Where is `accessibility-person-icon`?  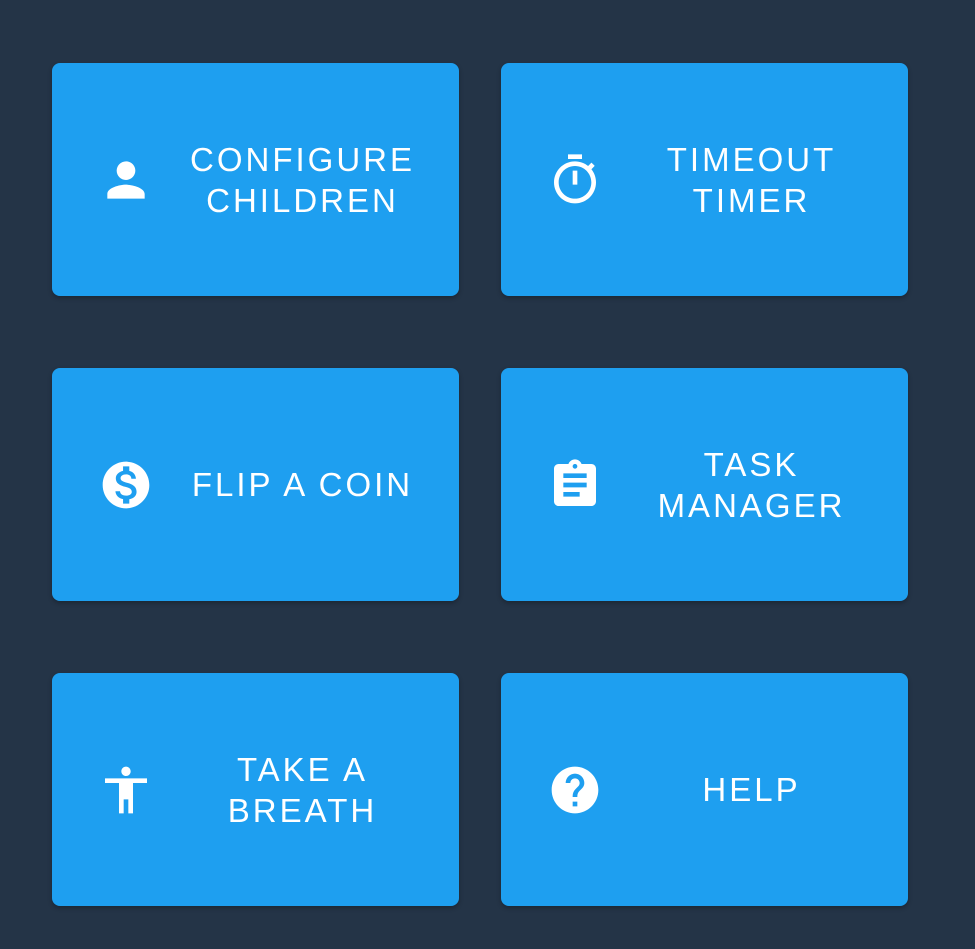 accessibility-person-icon is located at coordinates (126, 790).